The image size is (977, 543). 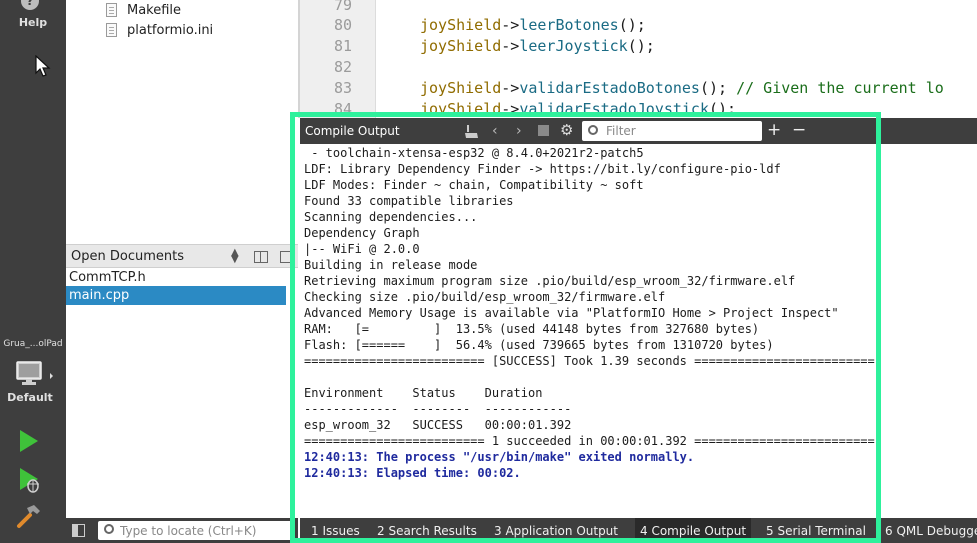 I want to click on help-mode-button: ? Help, so click(x=33, y=17).